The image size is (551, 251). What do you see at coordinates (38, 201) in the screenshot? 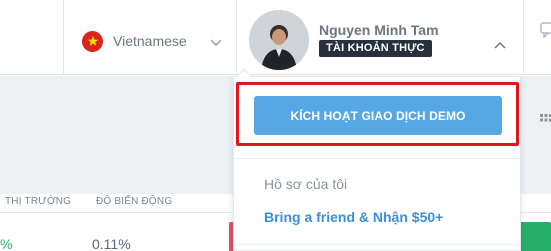
I see `column-header-market: THỊ TRƯỜNG` at bounding box center [38, 201].